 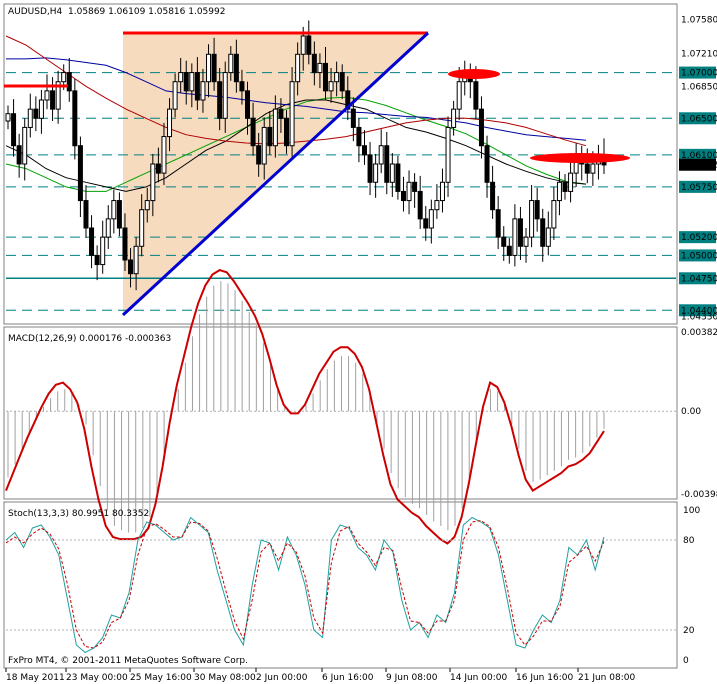 What do you see at coordinates (412, 678) in the screenshot?
I see `time-axis-label: 9 Jun 08:00` at bounding box center [412, 678].